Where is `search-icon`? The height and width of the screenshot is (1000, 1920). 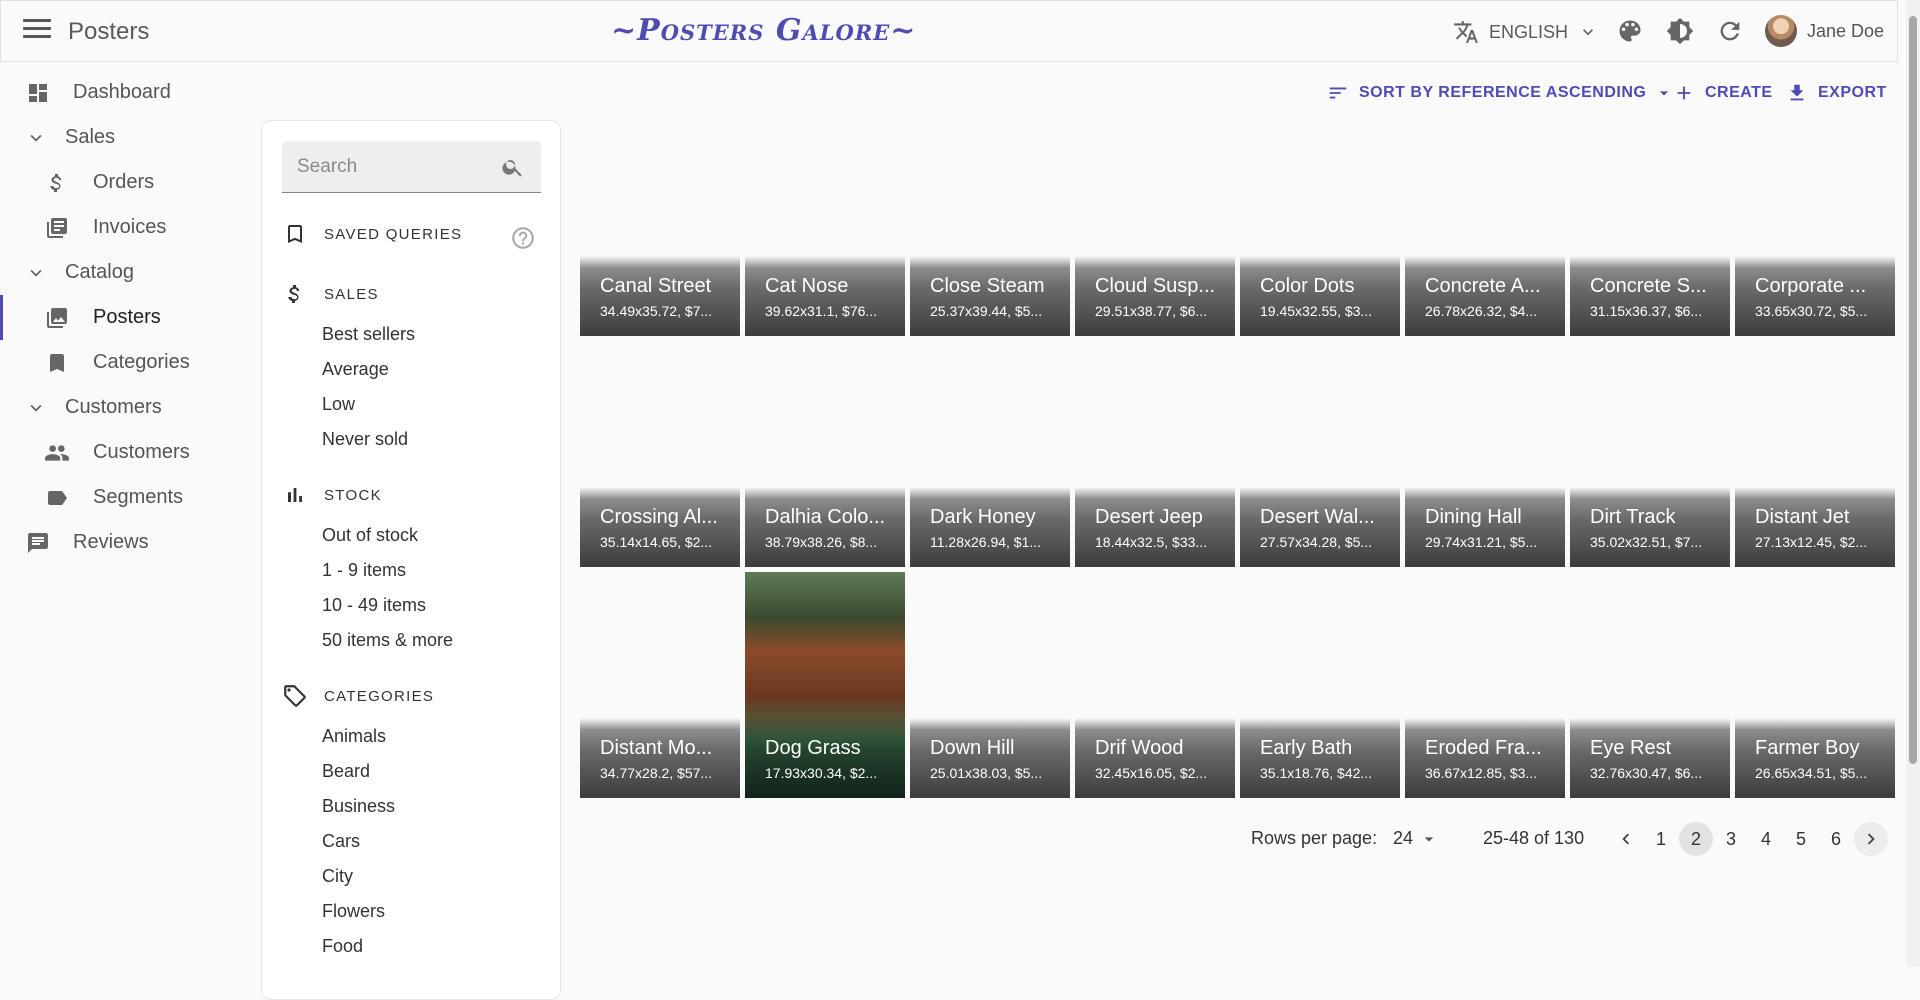
search-icon is located at coordinates (512, 168).